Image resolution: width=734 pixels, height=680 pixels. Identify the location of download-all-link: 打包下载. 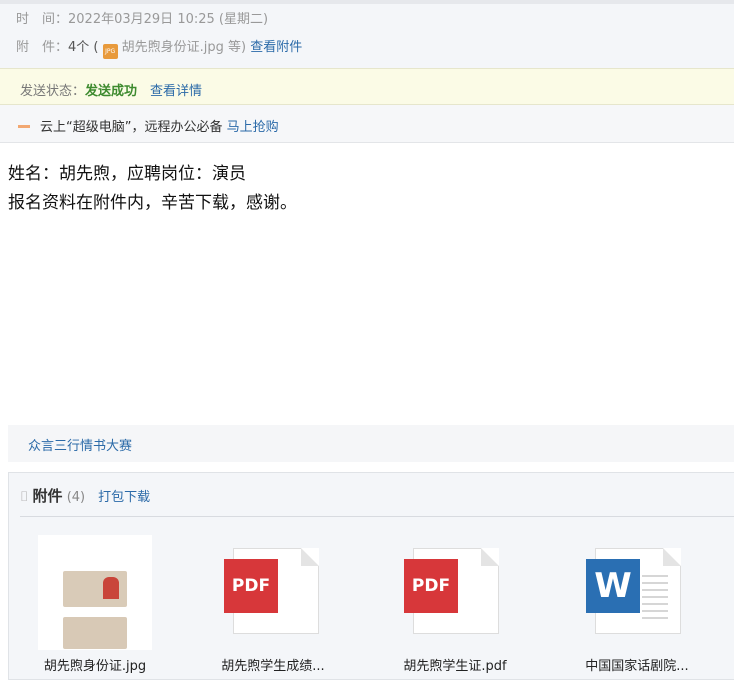
(124, 497).